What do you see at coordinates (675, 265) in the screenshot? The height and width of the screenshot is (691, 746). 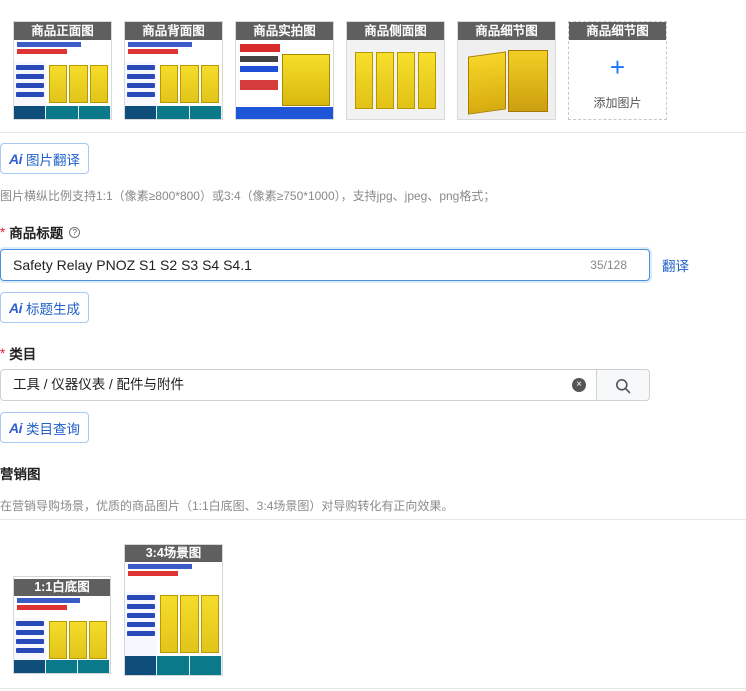 I see `title-translate-link: 翻译` at bounding box center [675, 265].